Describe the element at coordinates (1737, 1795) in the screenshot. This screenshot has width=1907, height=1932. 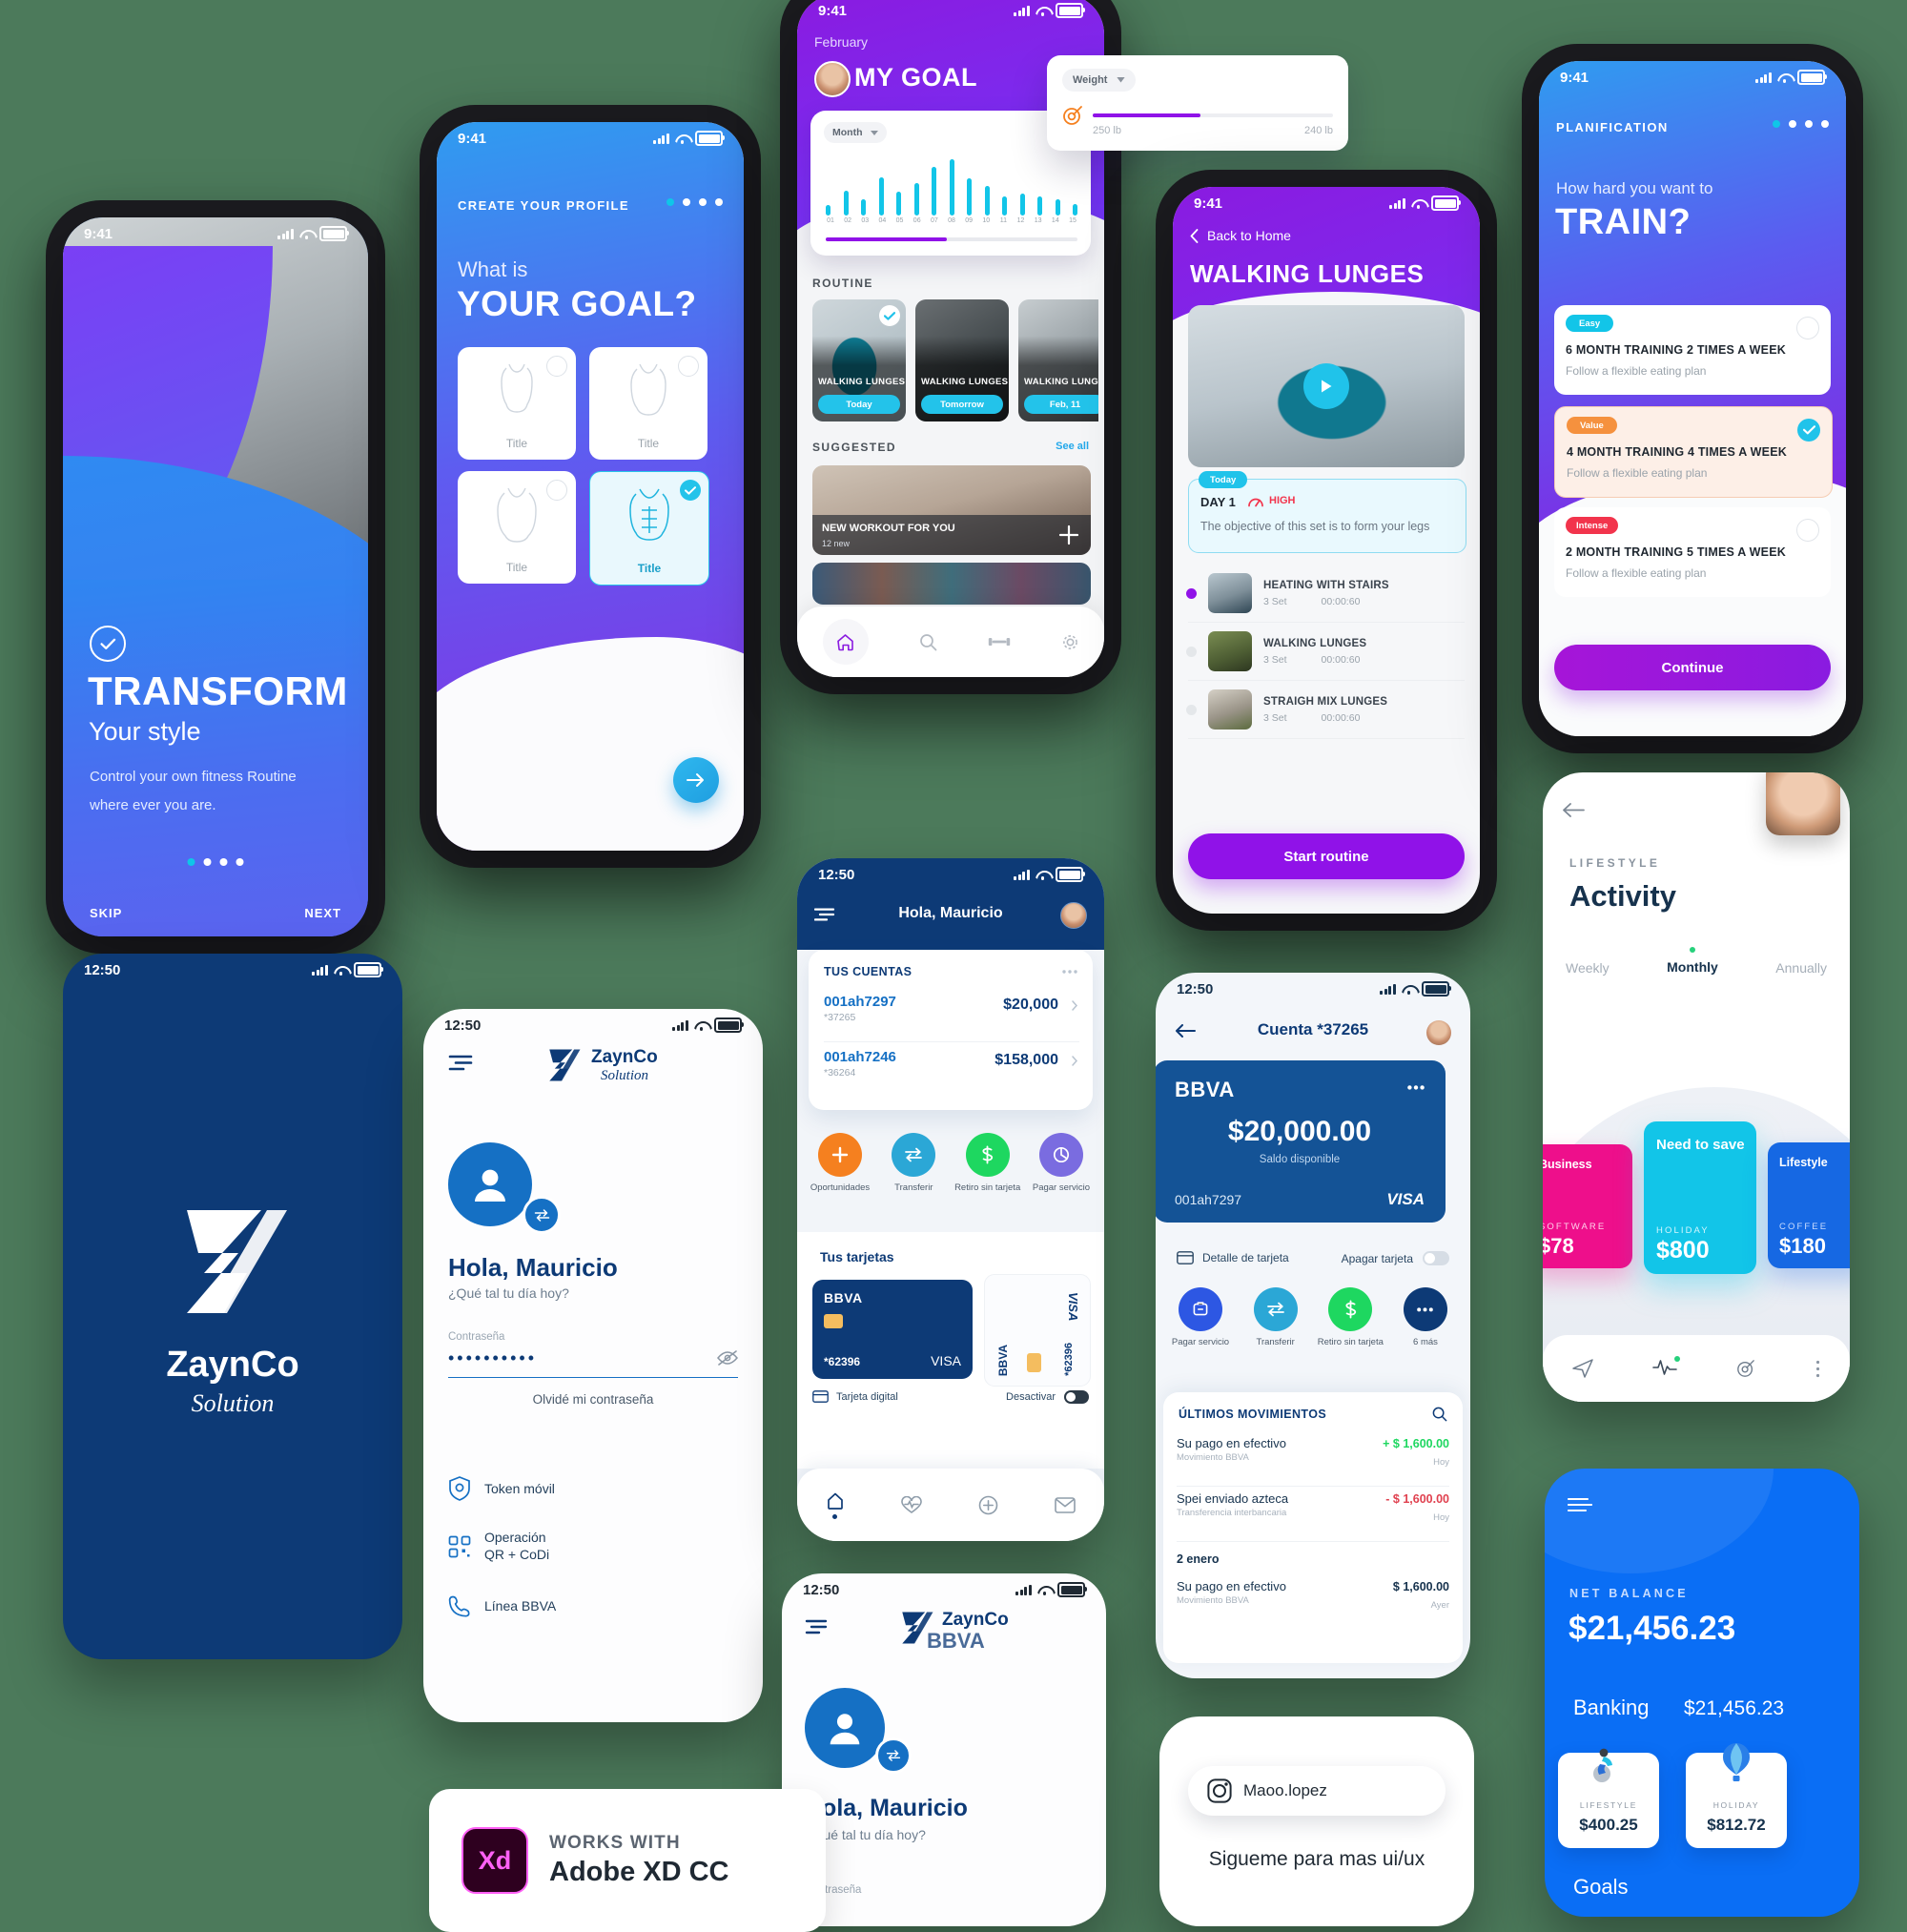
I see `balance-tile-holiday: HOLIDAY $812.72` at that location.